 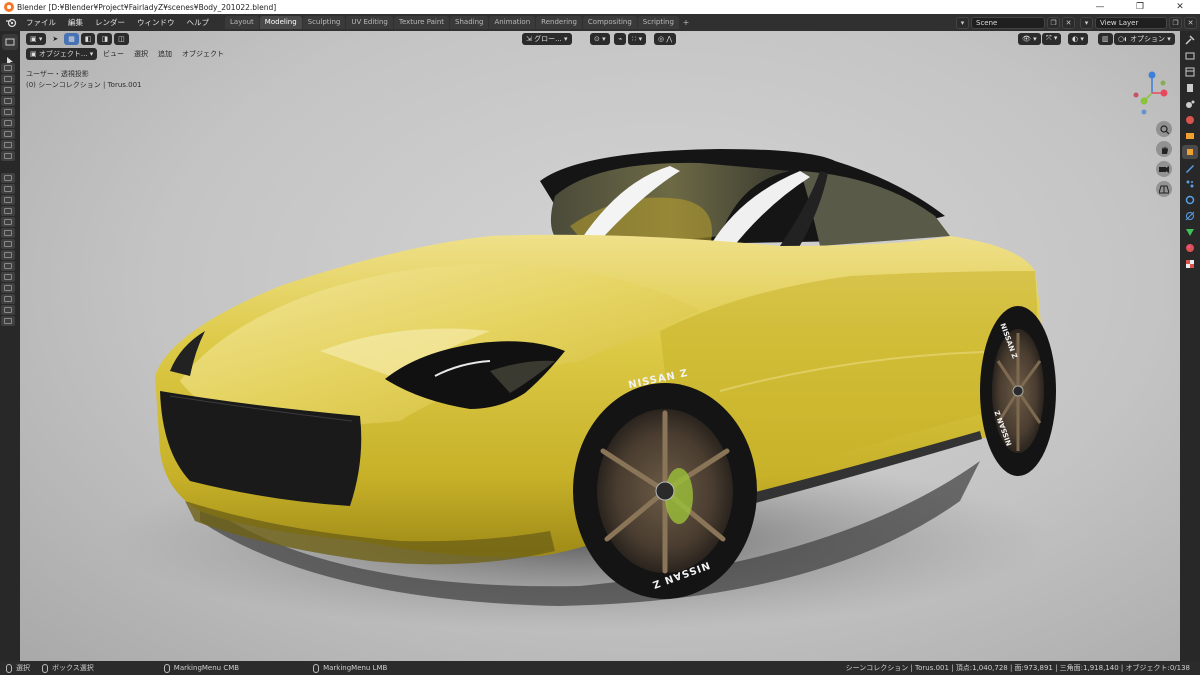 I want to click on select-subtract-icon: ◨, so click(x=105, y=38).